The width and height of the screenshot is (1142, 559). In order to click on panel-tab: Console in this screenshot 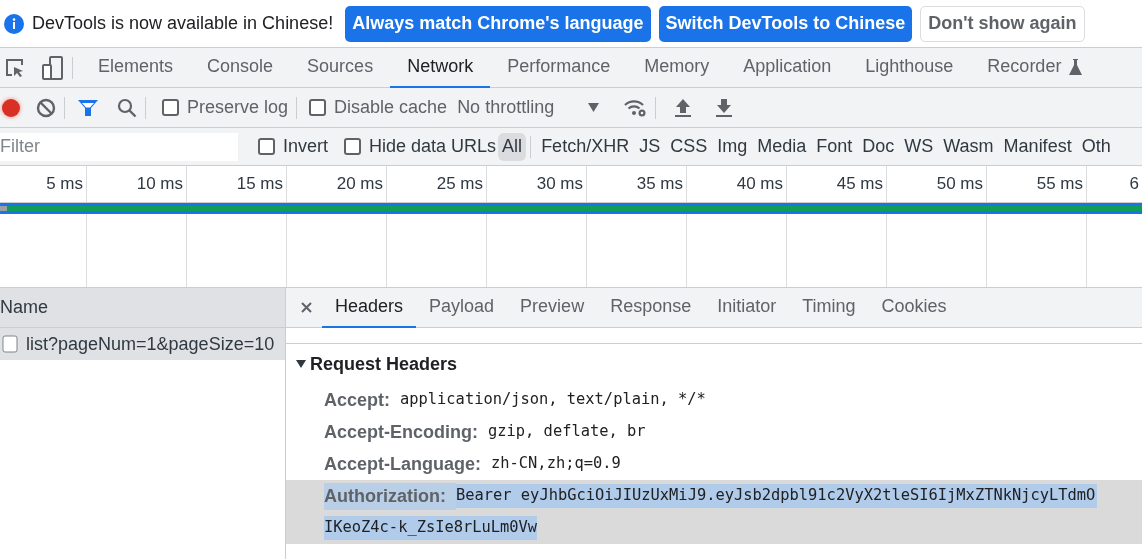, I will do `click(240, 67)`.